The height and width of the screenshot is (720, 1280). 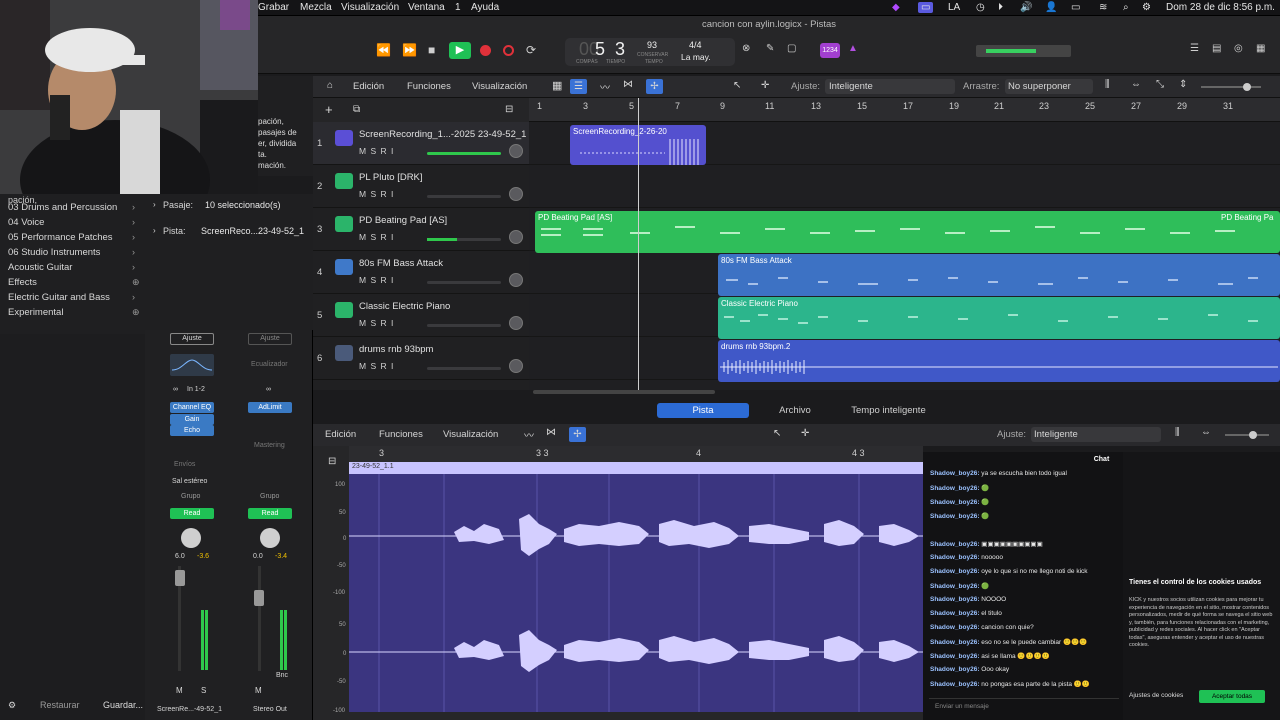 I want to click on track-name: Classic Electric Piano, so click(x=404, y=306).